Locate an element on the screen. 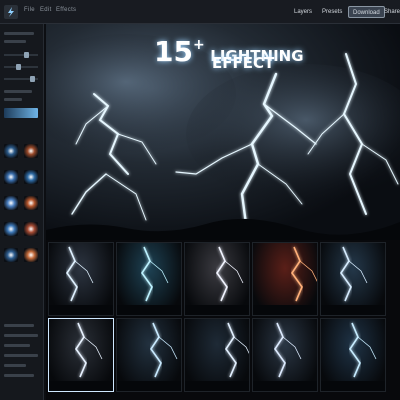  glow-slider is located at coordinates (21, 67).